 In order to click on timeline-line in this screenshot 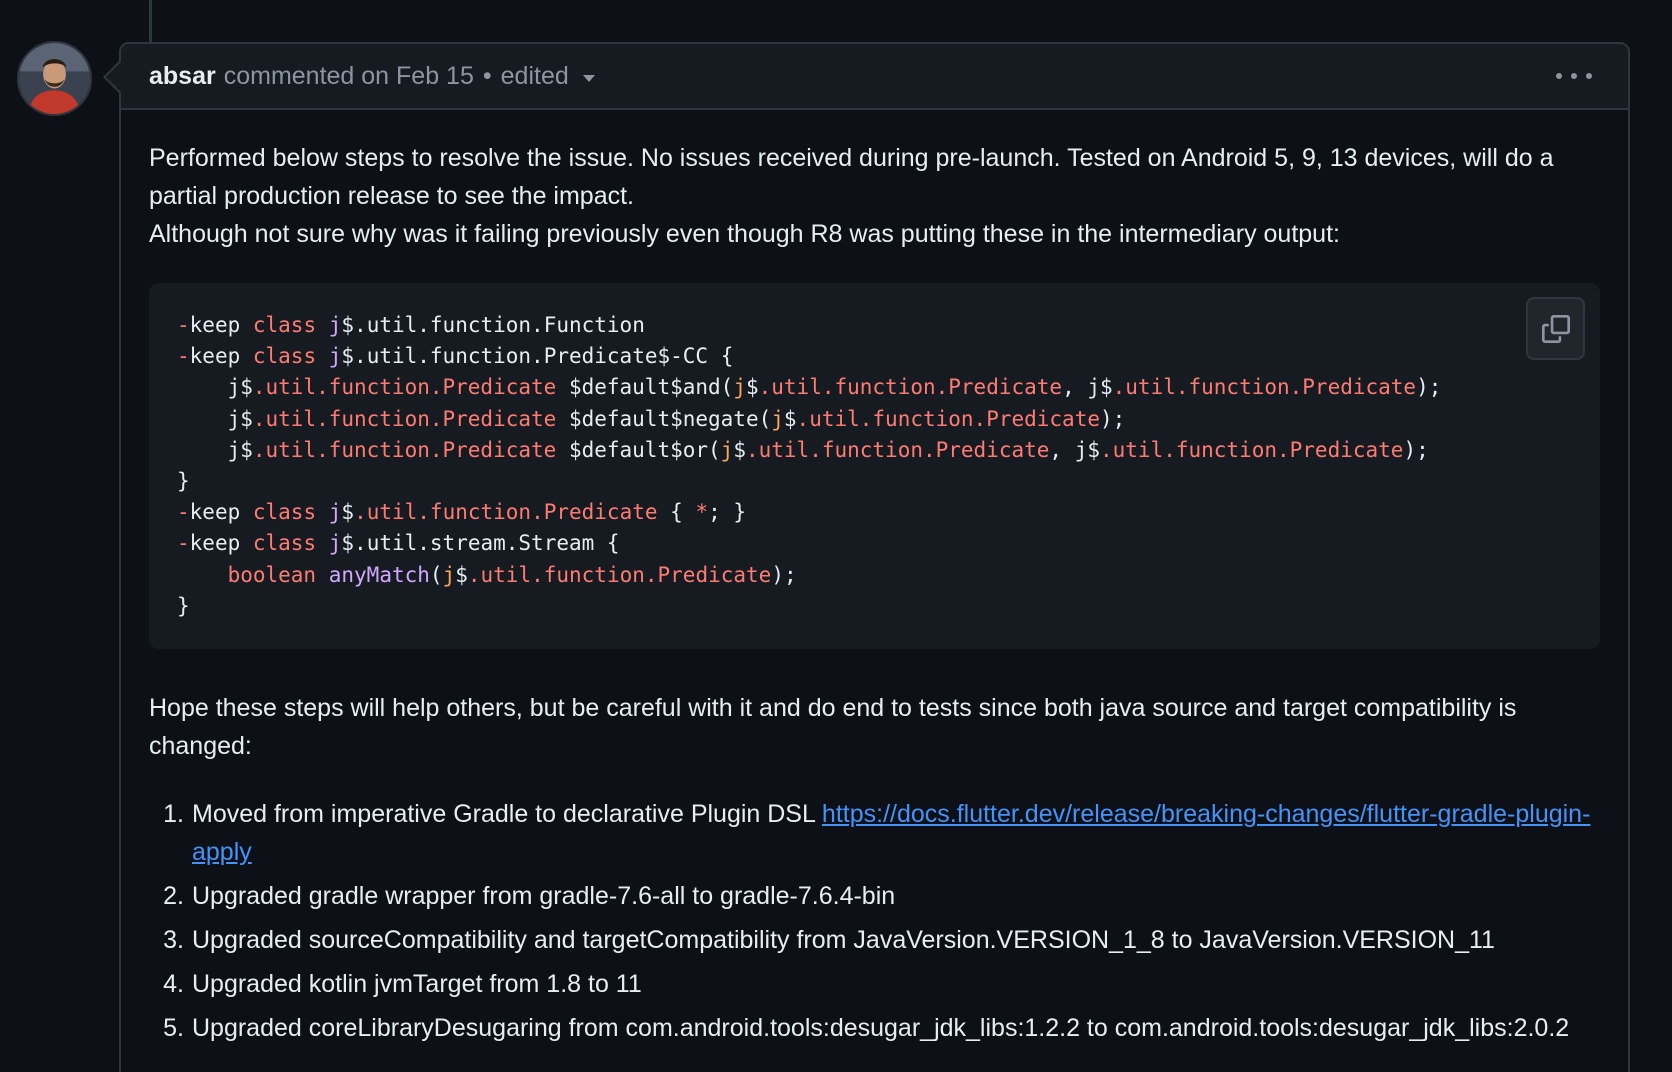, I will do `click(150, 21)`.